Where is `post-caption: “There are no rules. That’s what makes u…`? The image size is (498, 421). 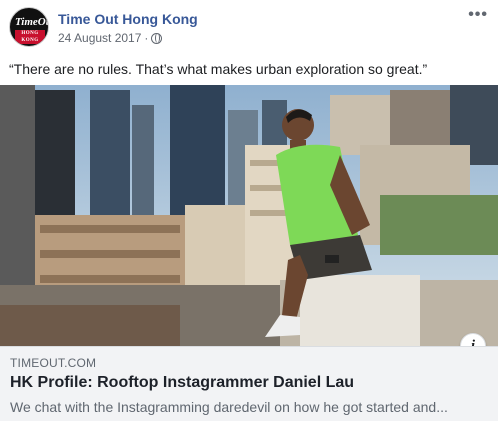
post-caption: “There are no rules. That’s what makes u… is located at coordinates (218, 69).